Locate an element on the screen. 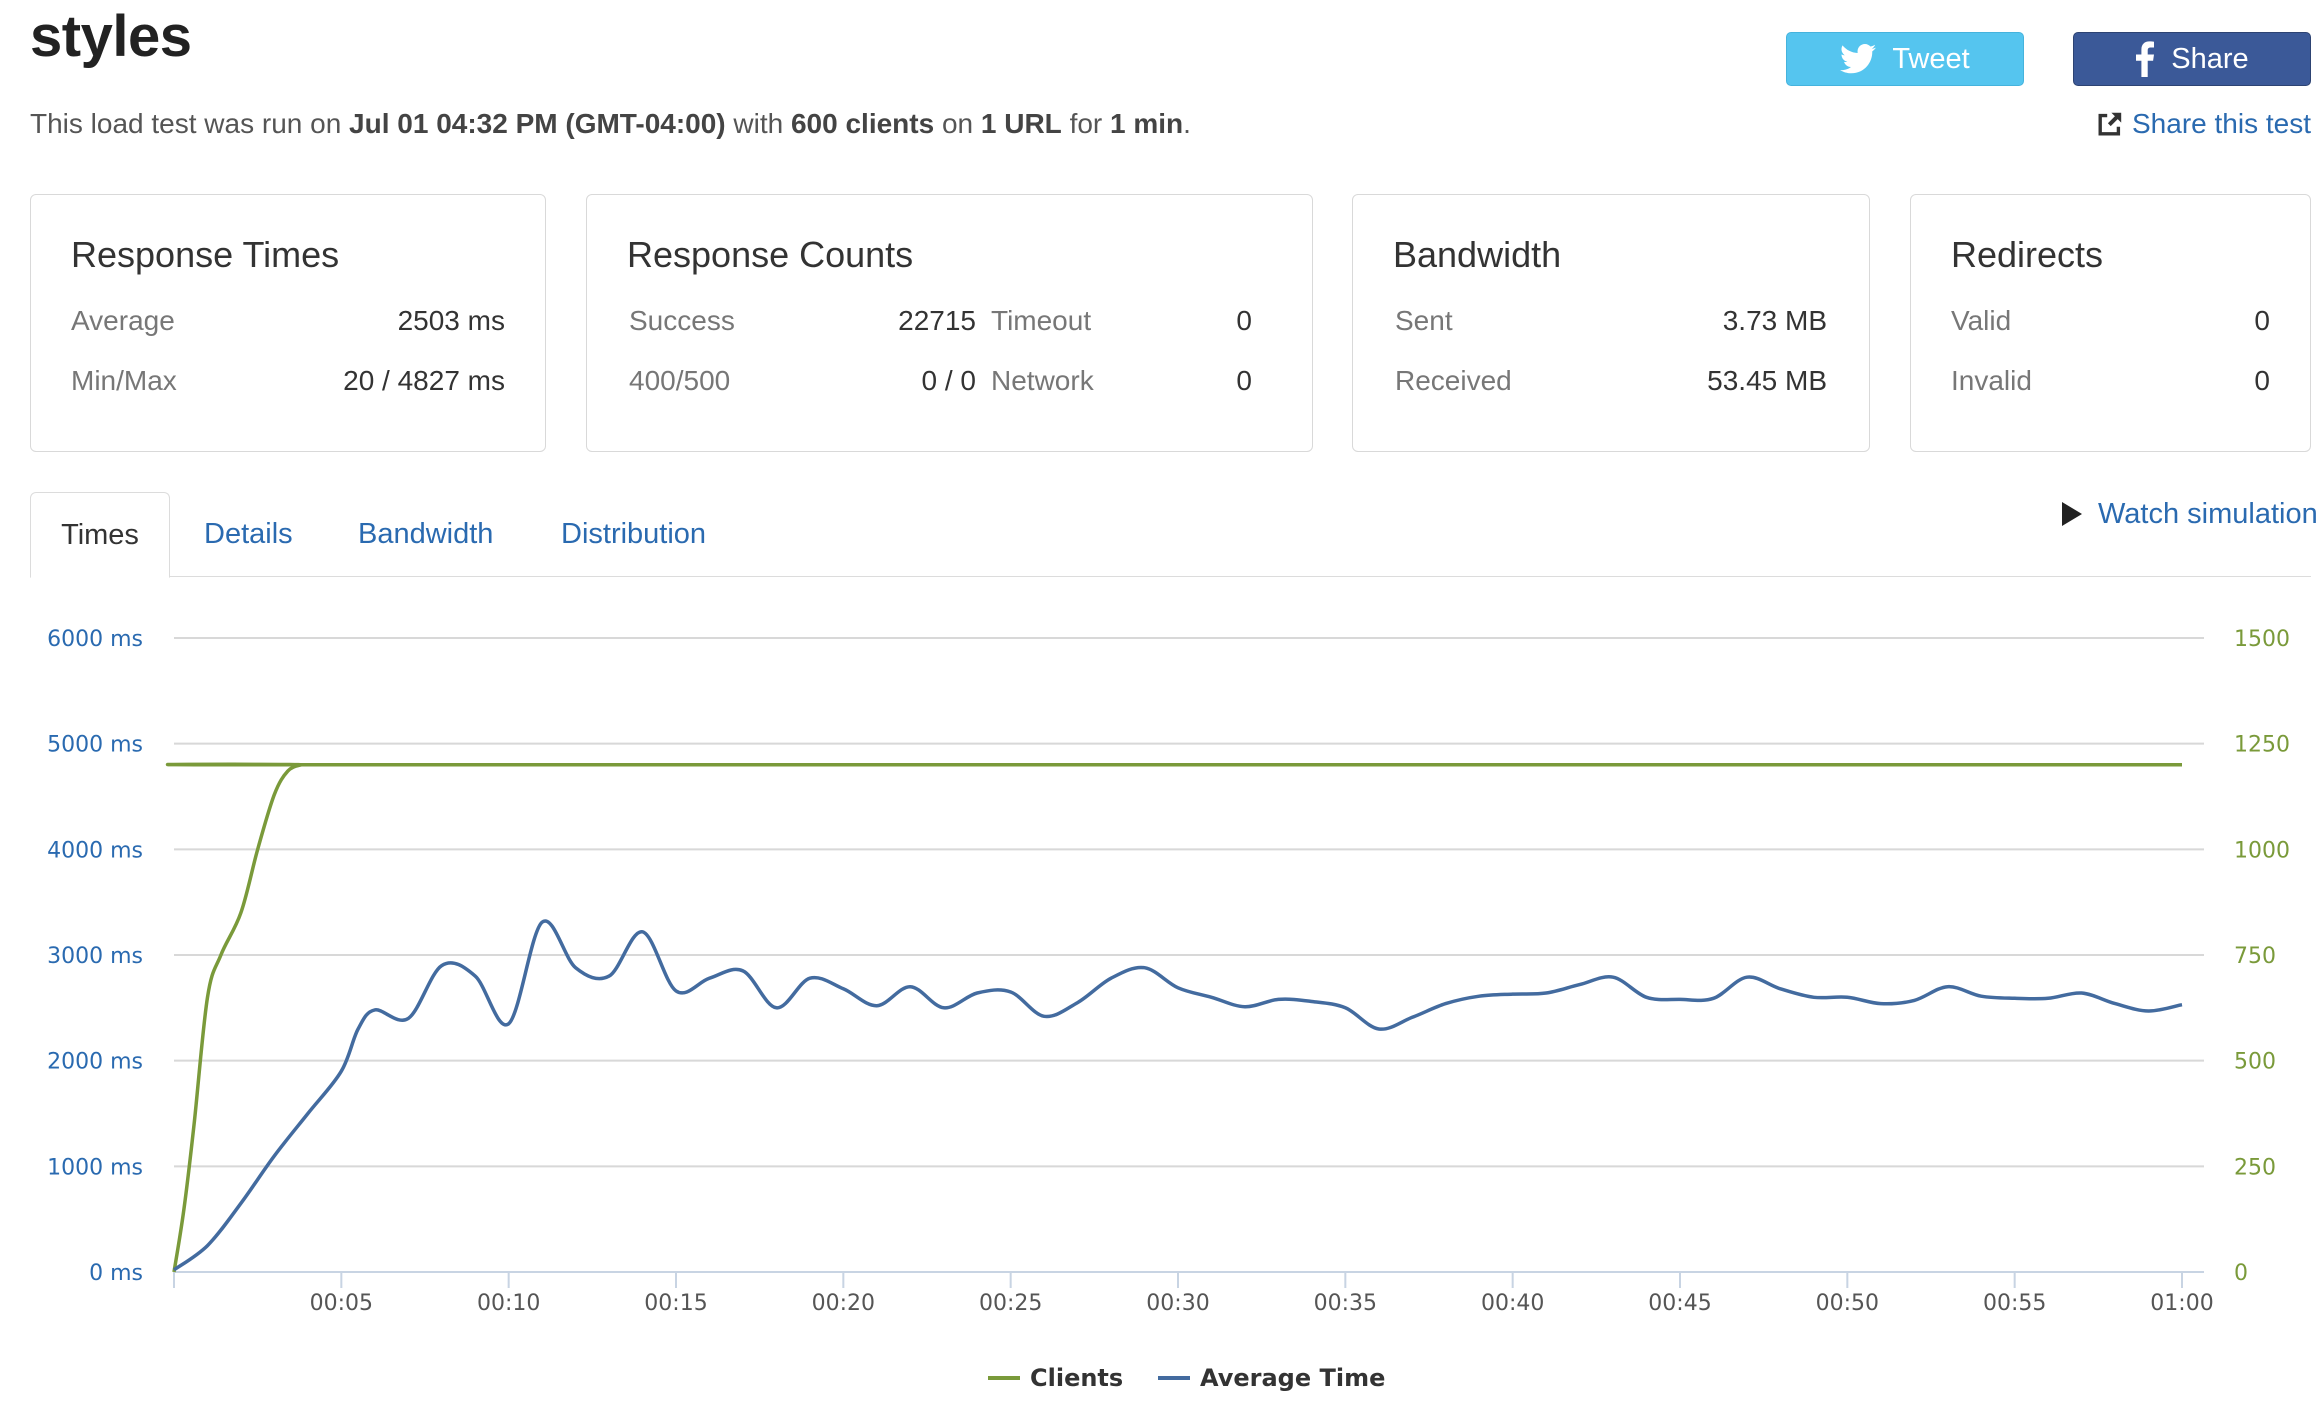  bandwidth-card: Bandwidth Sent 3.73 MB Received 53.45 MB is located at coordinates (1611, 323).